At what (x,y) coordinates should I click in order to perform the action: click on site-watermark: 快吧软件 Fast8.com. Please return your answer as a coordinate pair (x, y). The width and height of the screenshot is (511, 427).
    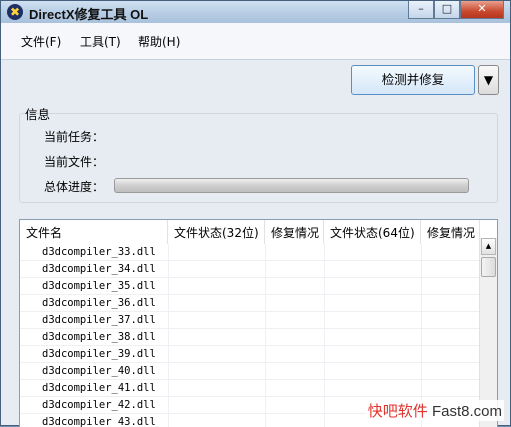
    Looking at the image, I should click on (434, 410).